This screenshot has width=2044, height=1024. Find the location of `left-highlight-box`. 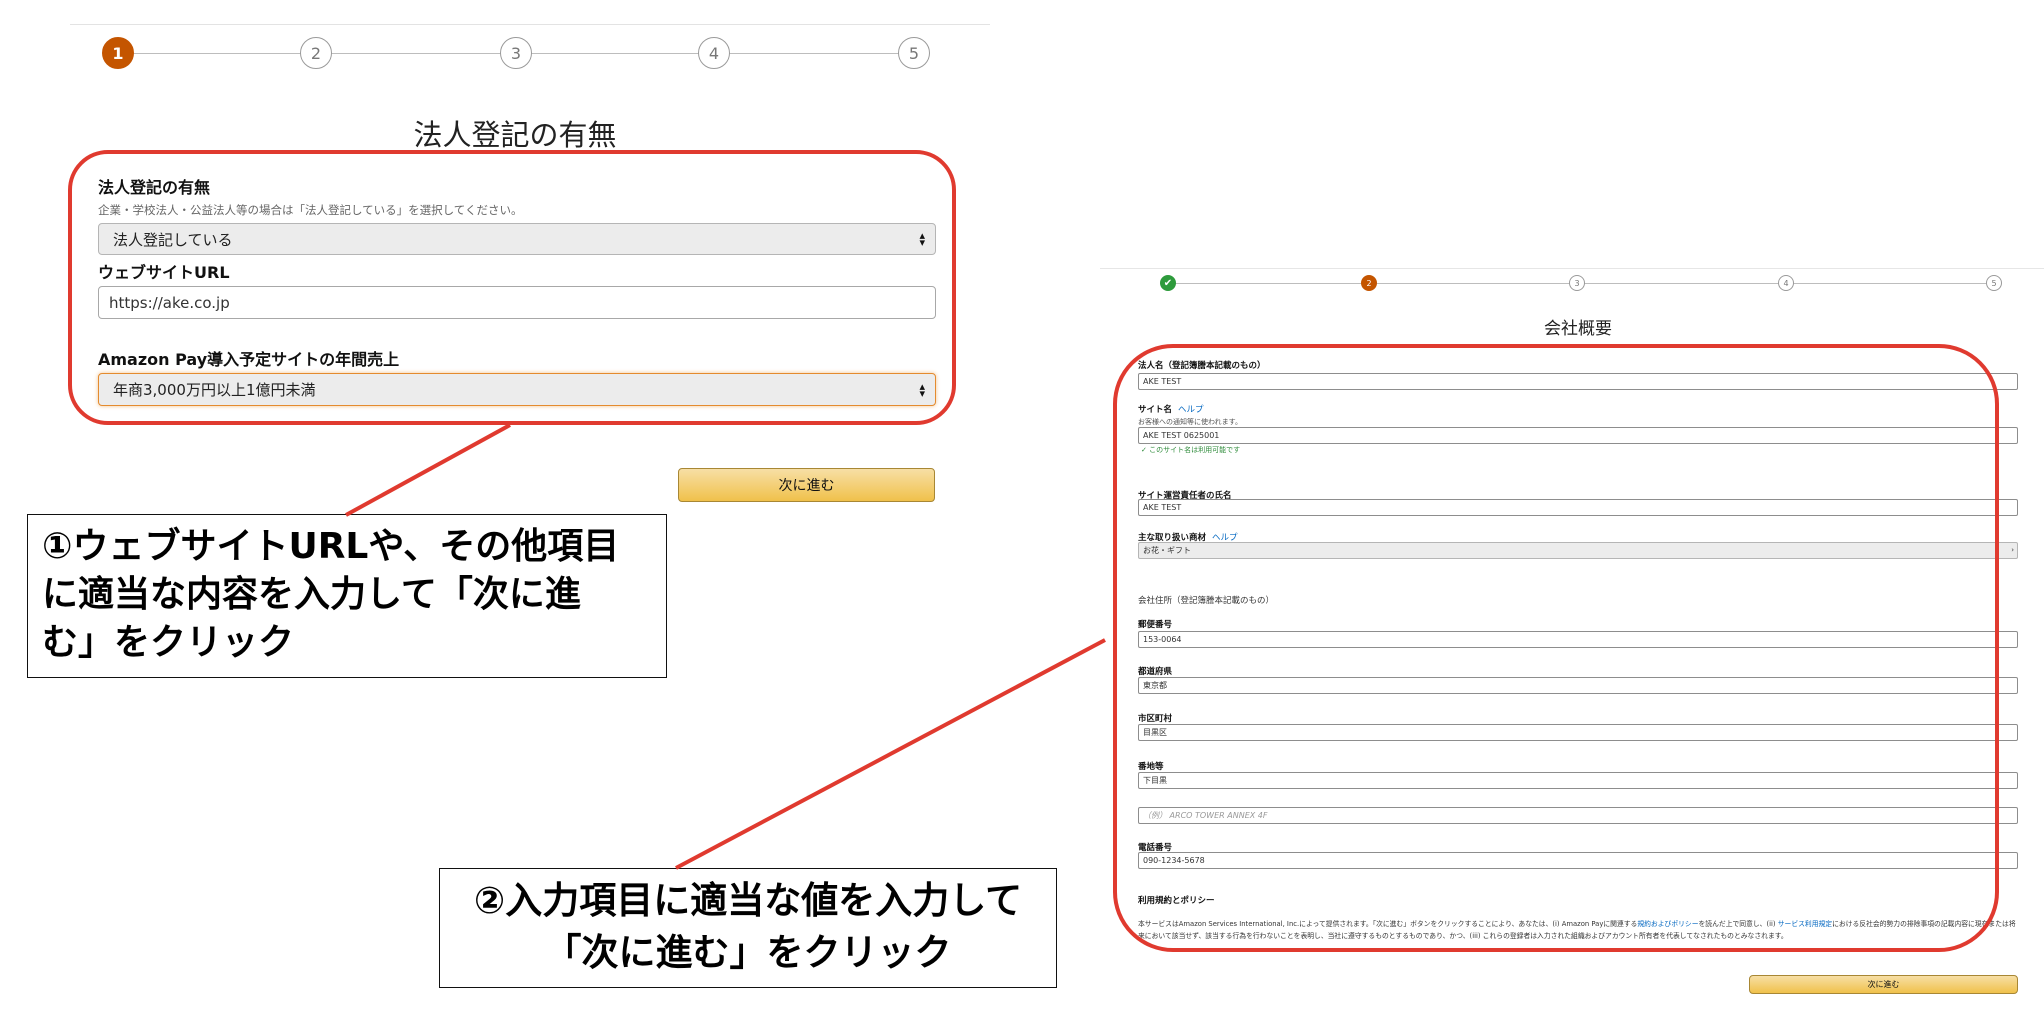

left-highlight-box is located at coordinates (512, 287).